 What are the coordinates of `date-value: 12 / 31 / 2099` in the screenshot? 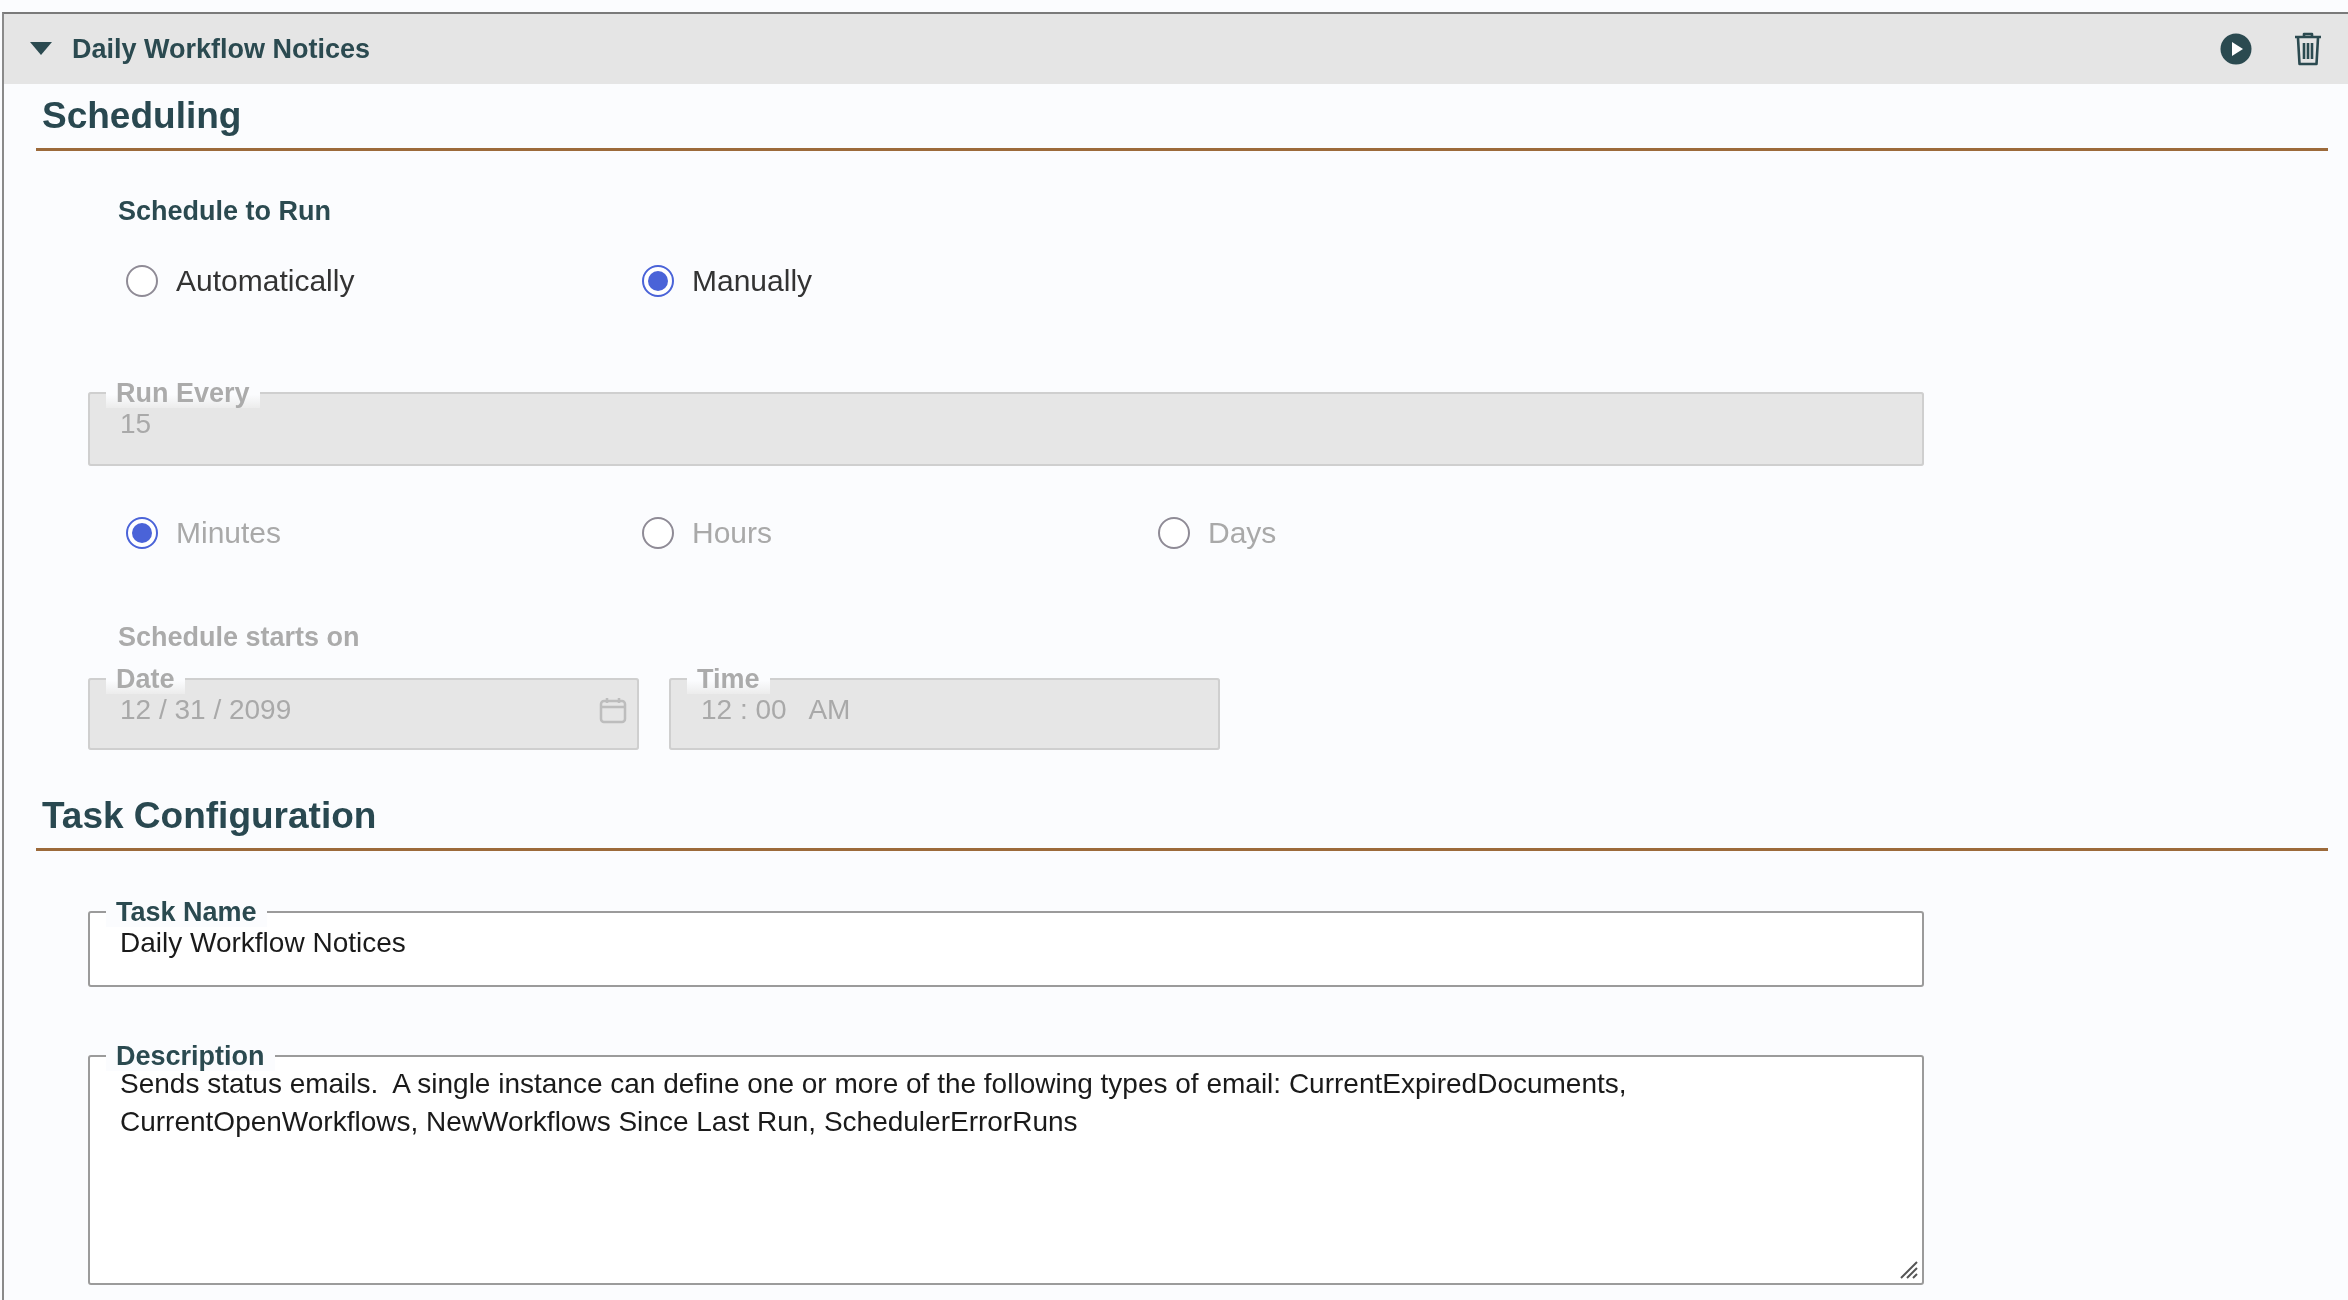 It's located at (206, 710).